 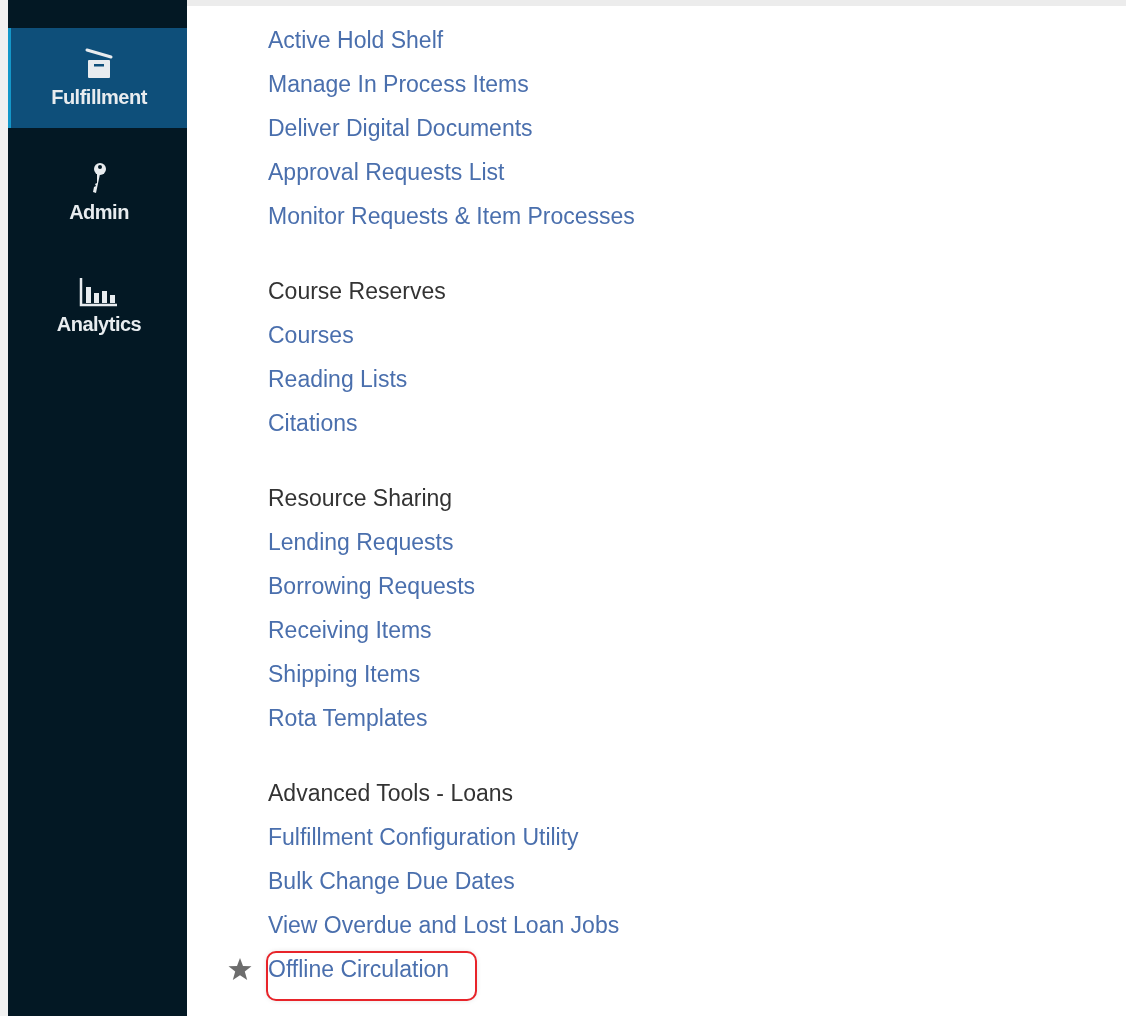 What do you see at coordinates (240, 969) in the screenshot?
I see `star-icon` at bounding box center [240, 969].